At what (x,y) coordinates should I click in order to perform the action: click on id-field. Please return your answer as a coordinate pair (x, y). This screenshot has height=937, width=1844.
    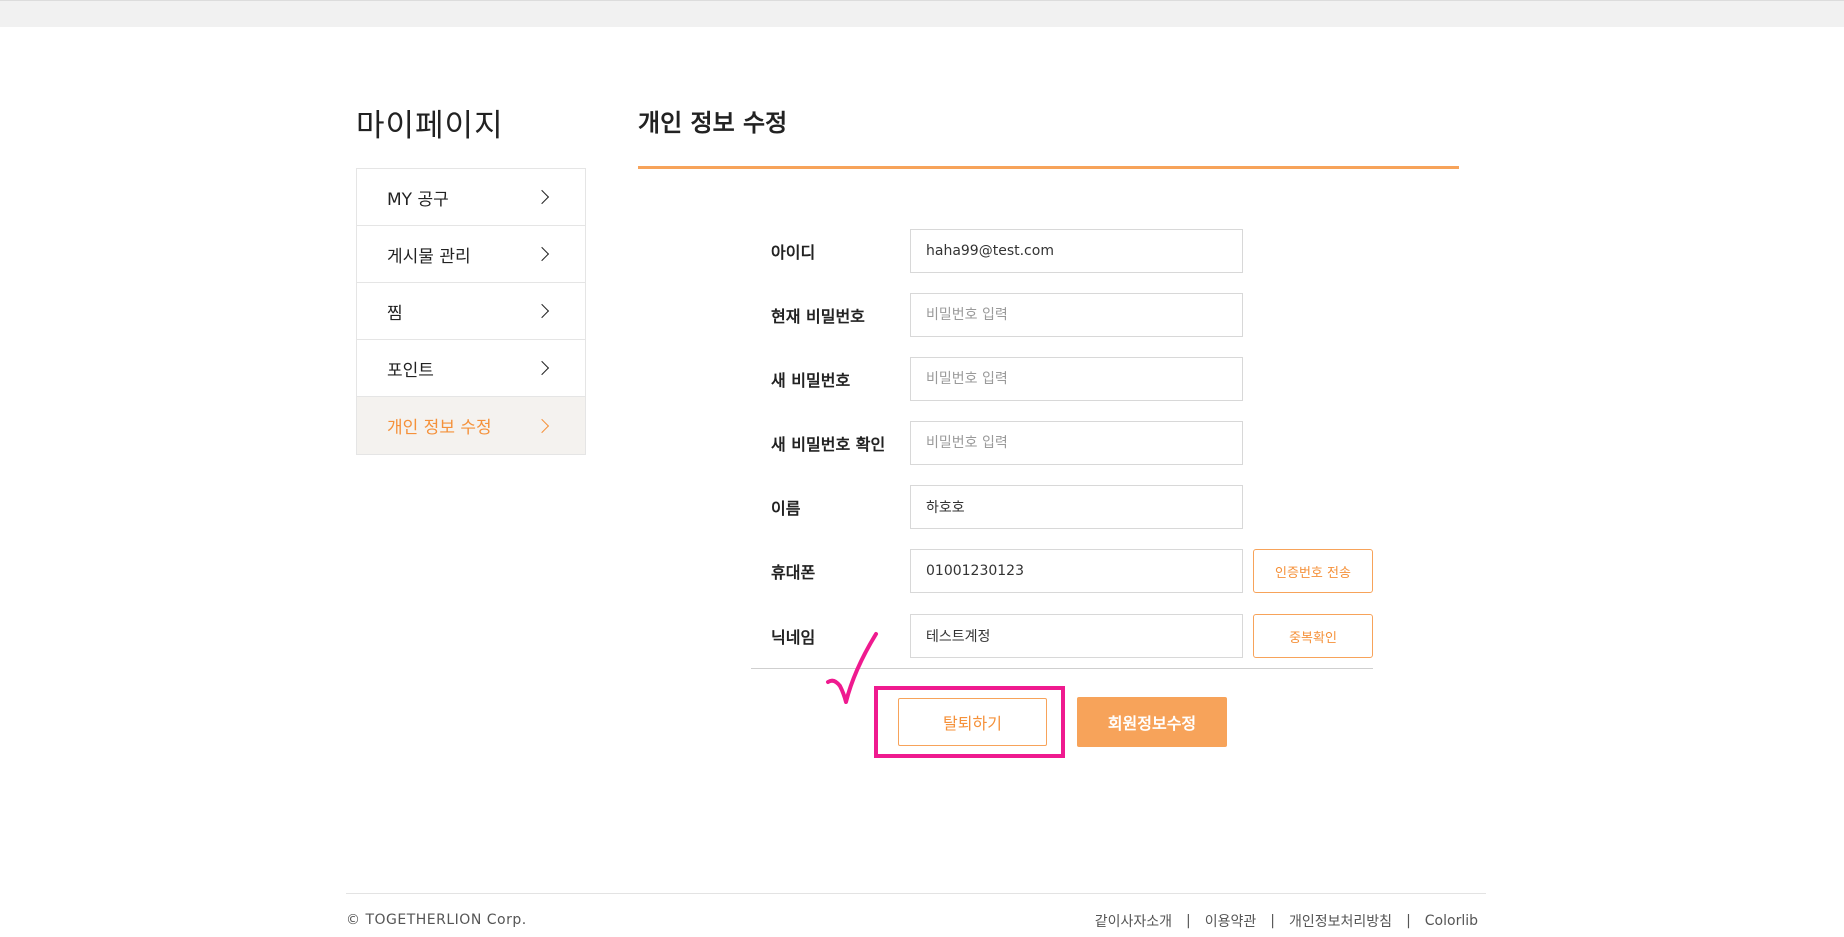
    Looking at the image, I should click on (1076, 251).